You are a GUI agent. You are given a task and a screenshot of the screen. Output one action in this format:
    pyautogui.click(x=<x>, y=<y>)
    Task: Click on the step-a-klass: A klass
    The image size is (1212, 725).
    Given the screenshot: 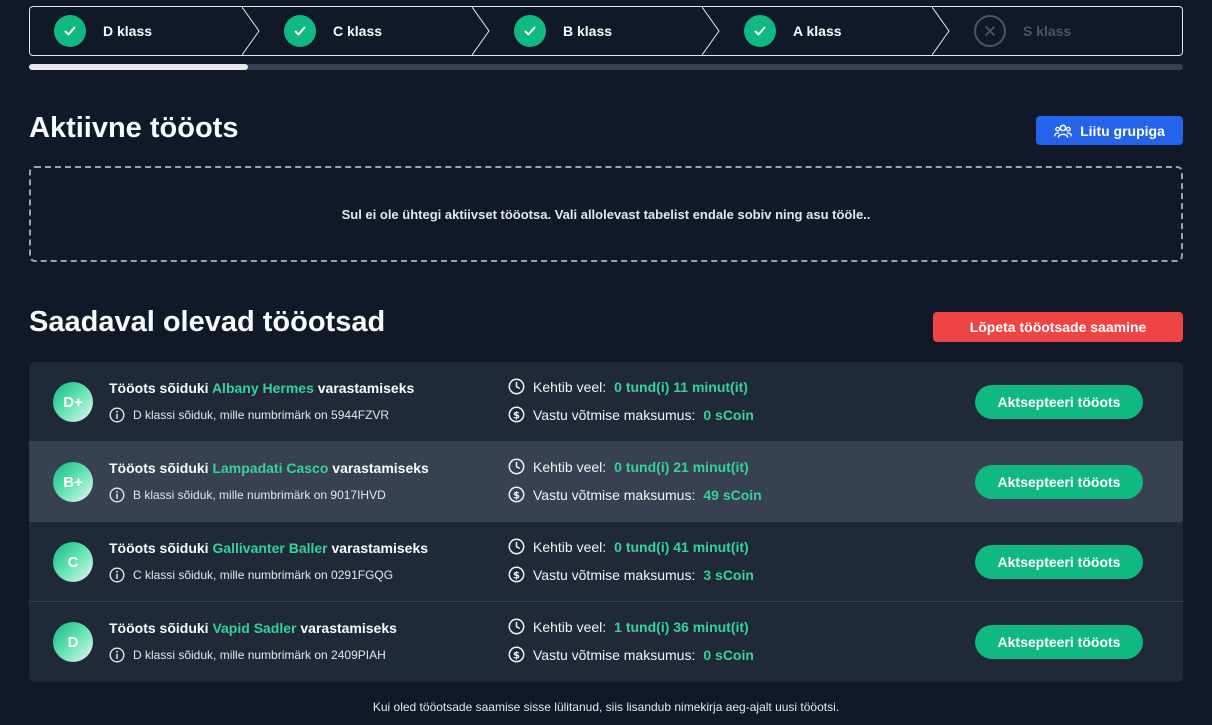 What is the action you would take?
    pyautogui.click(x=835, y=31)
    